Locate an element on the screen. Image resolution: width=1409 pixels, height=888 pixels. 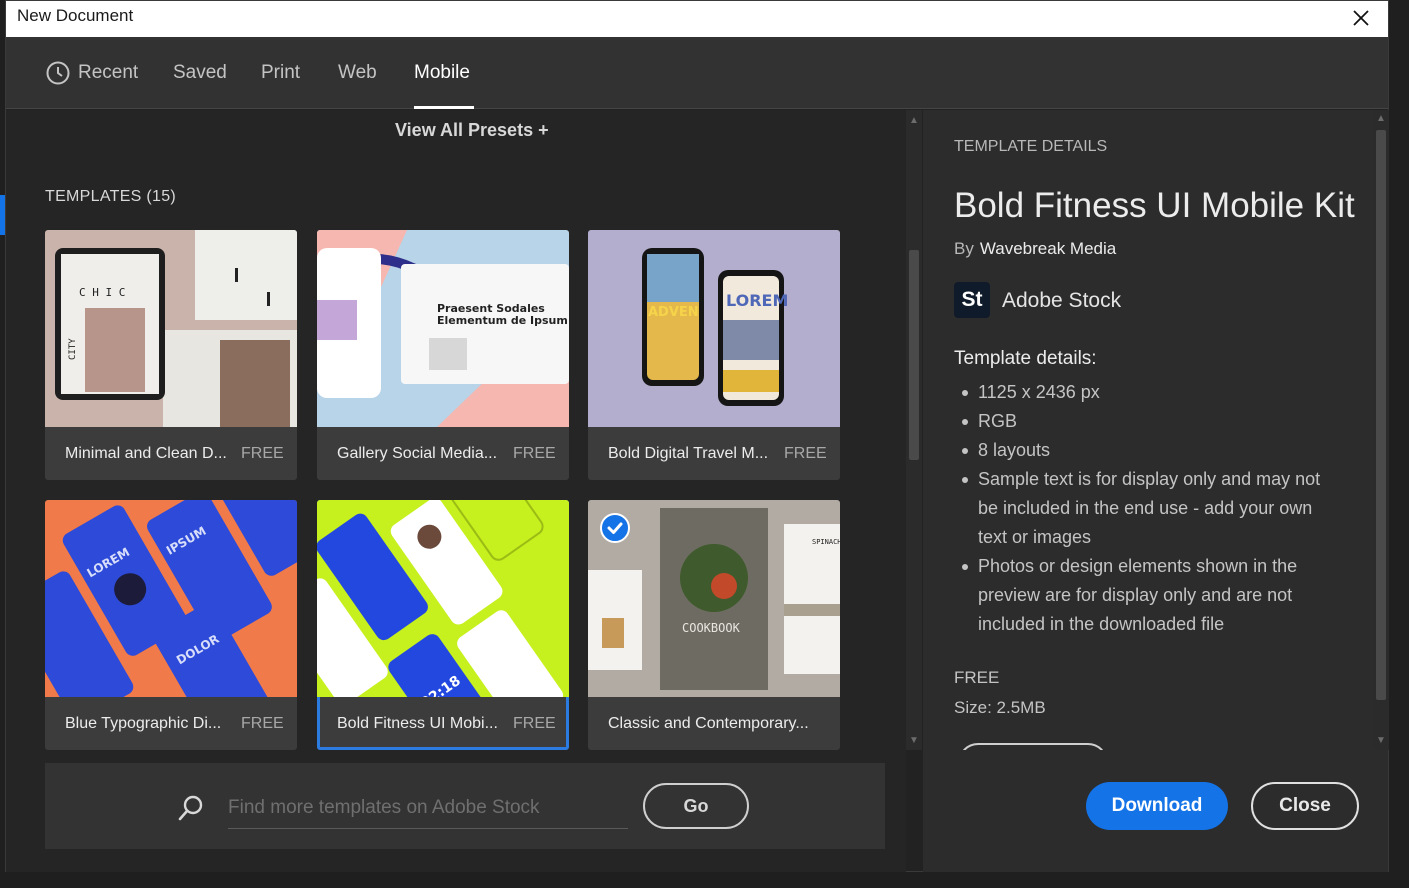
template-thumbnail: Praesent Sodales Elementum de Ipsum is located at coordinates (443, 328).